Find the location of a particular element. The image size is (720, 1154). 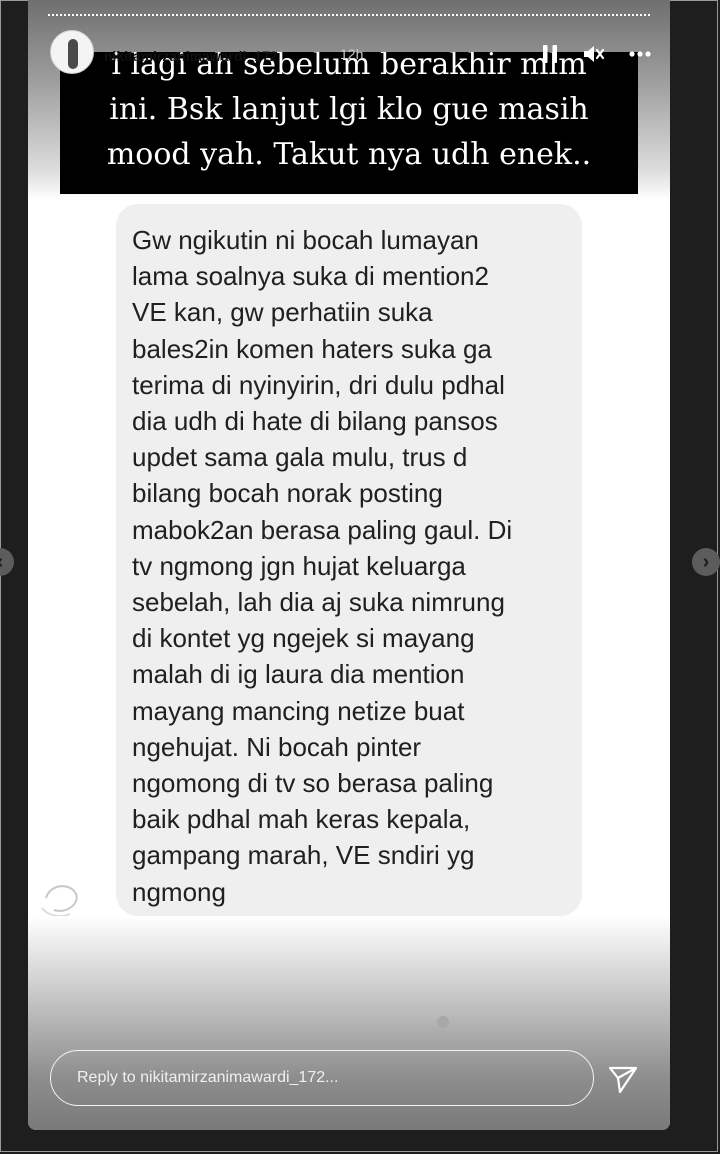

message-line: ngmong is located at coordinates (179, 891).